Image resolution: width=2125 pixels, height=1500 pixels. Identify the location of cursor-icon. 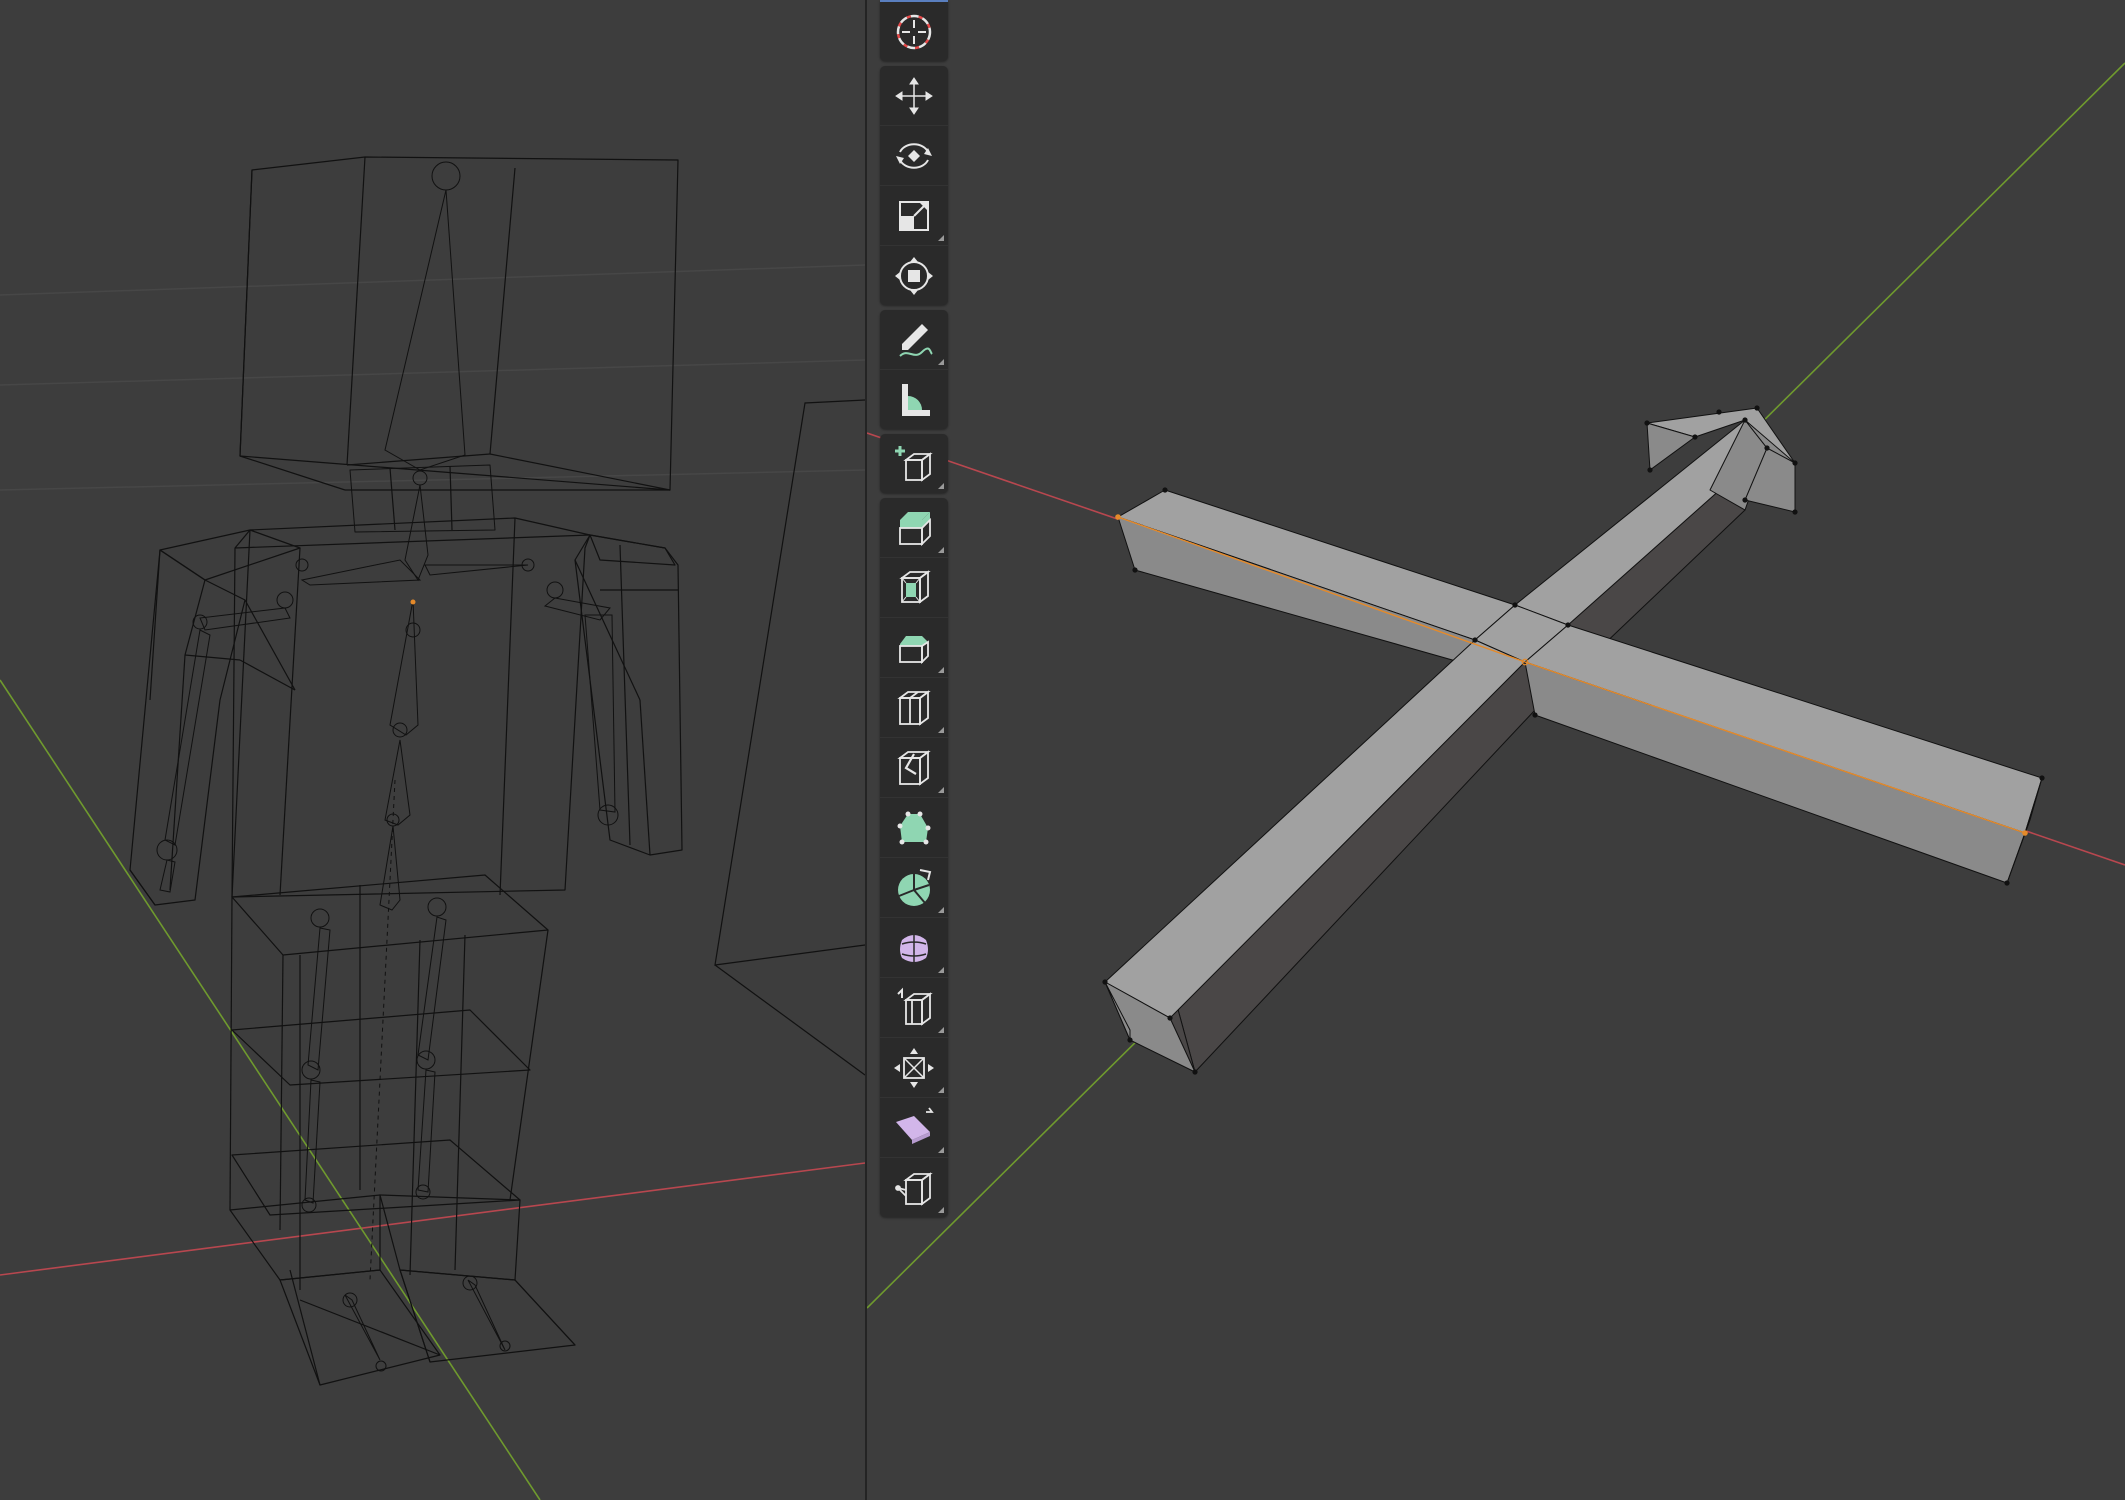
(914, 31).